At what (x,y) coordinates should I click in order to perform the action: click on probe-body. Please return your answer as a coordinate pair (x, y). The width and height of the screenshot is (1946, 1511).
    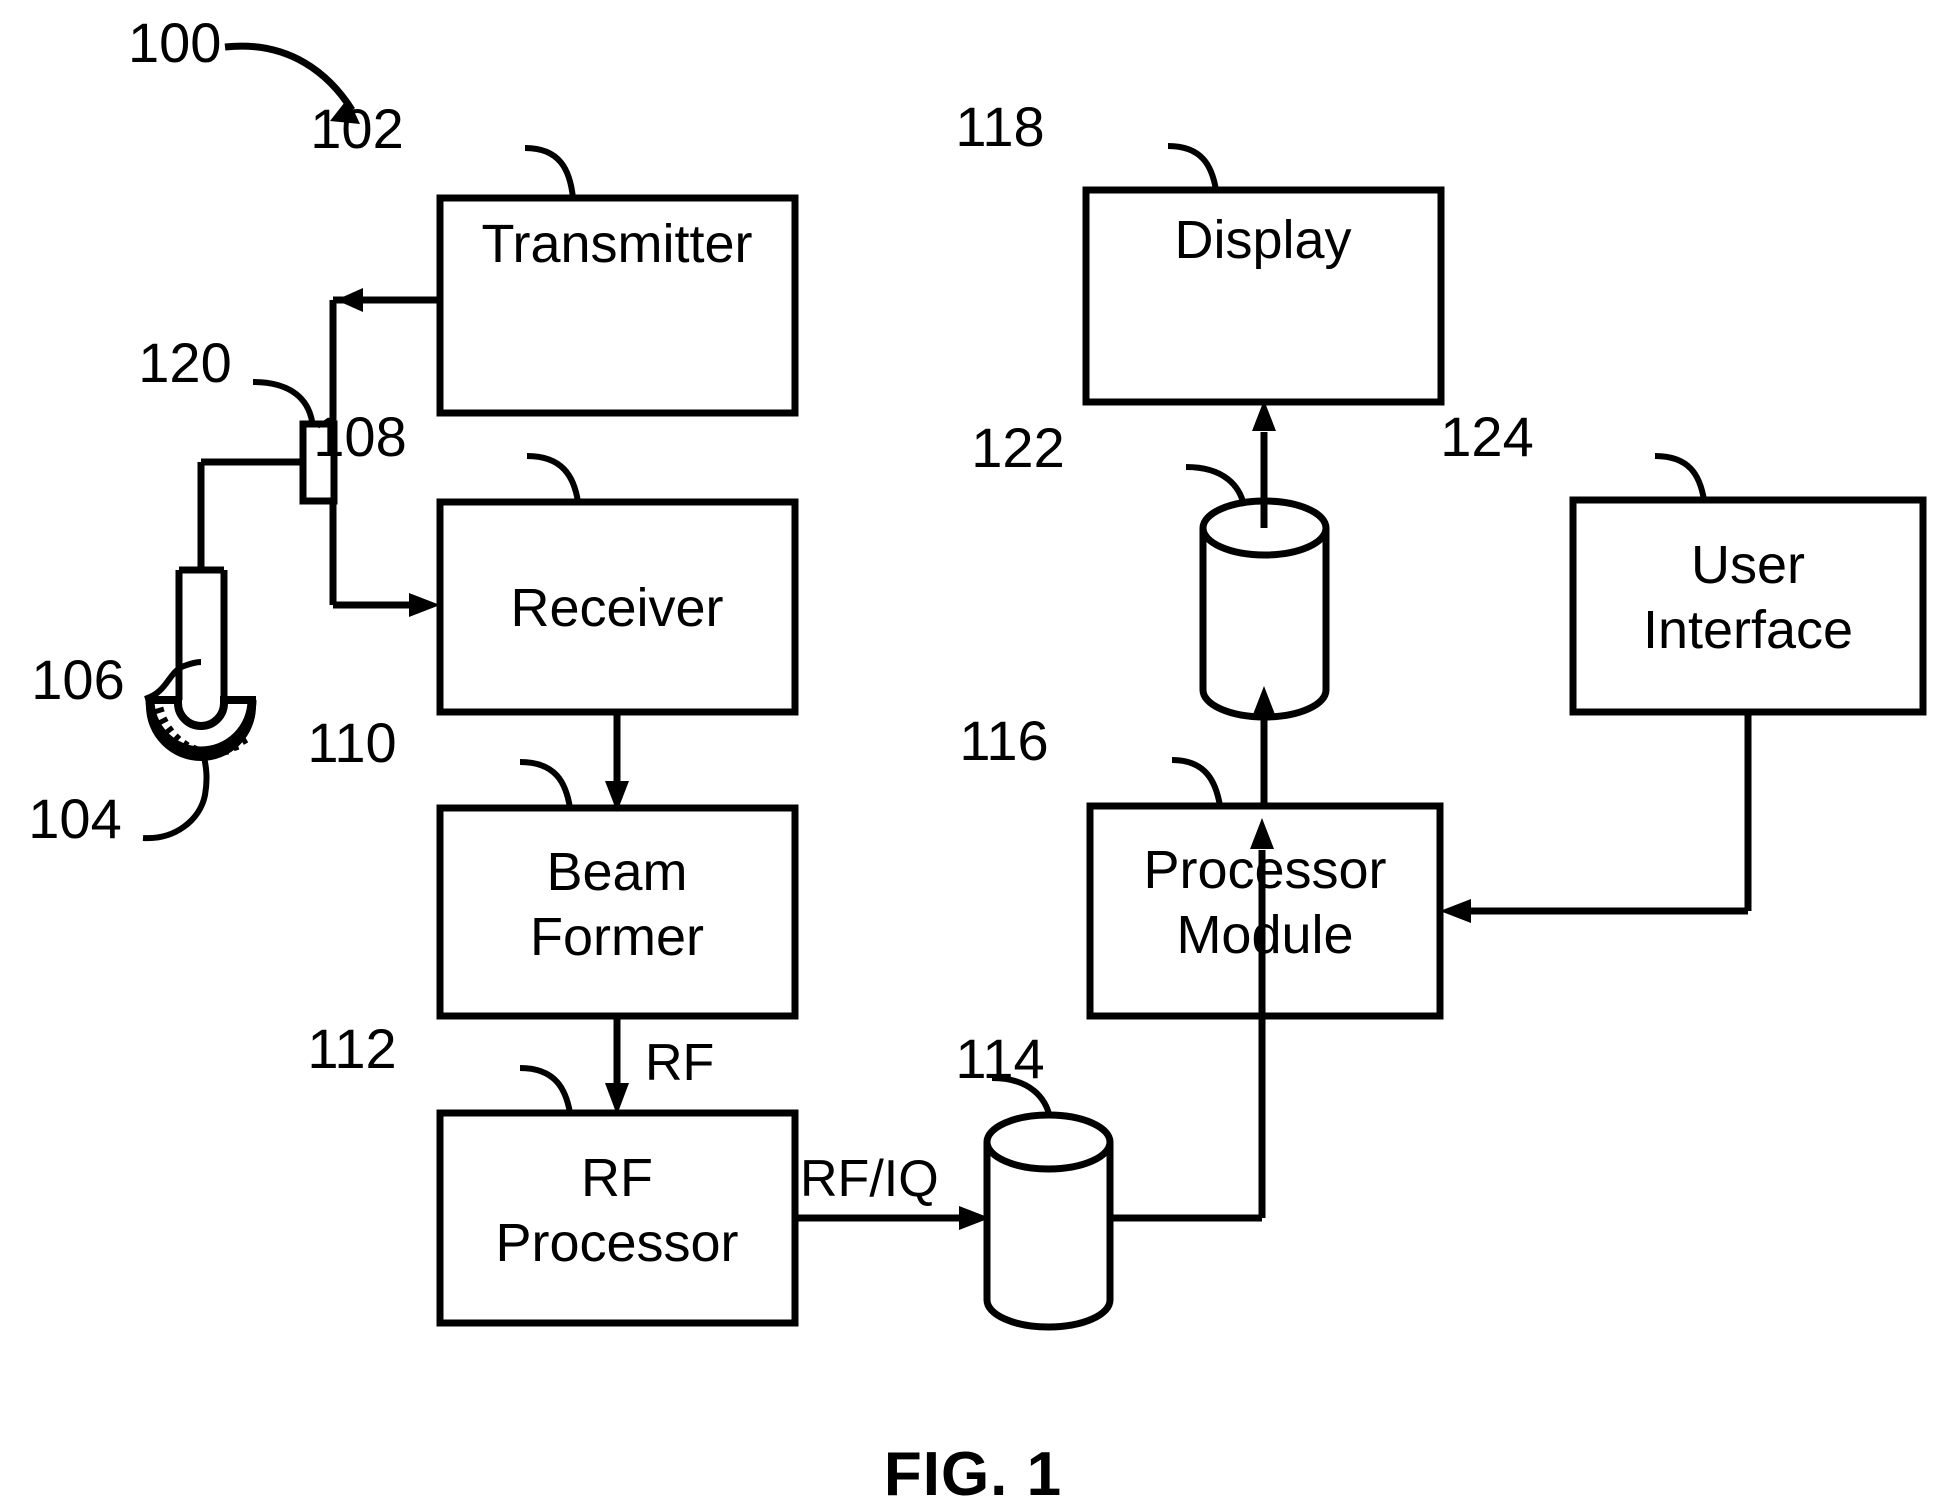
    Looking at the image, I should click on (201, 633).